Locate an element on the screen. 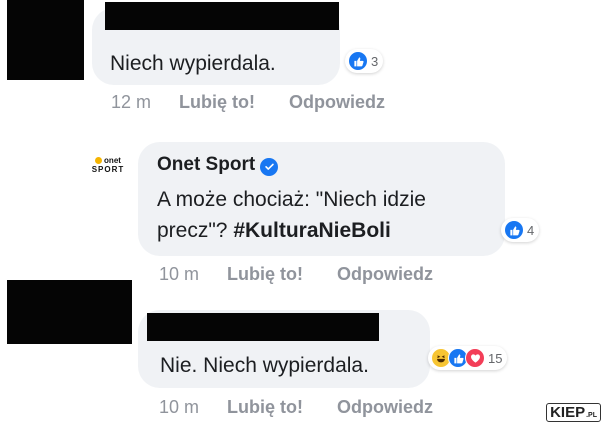 This screenshot has height=430, width=610. comment-text-line-2: precz"? #KulturaNieBoli is located at coordinates (274, 231).